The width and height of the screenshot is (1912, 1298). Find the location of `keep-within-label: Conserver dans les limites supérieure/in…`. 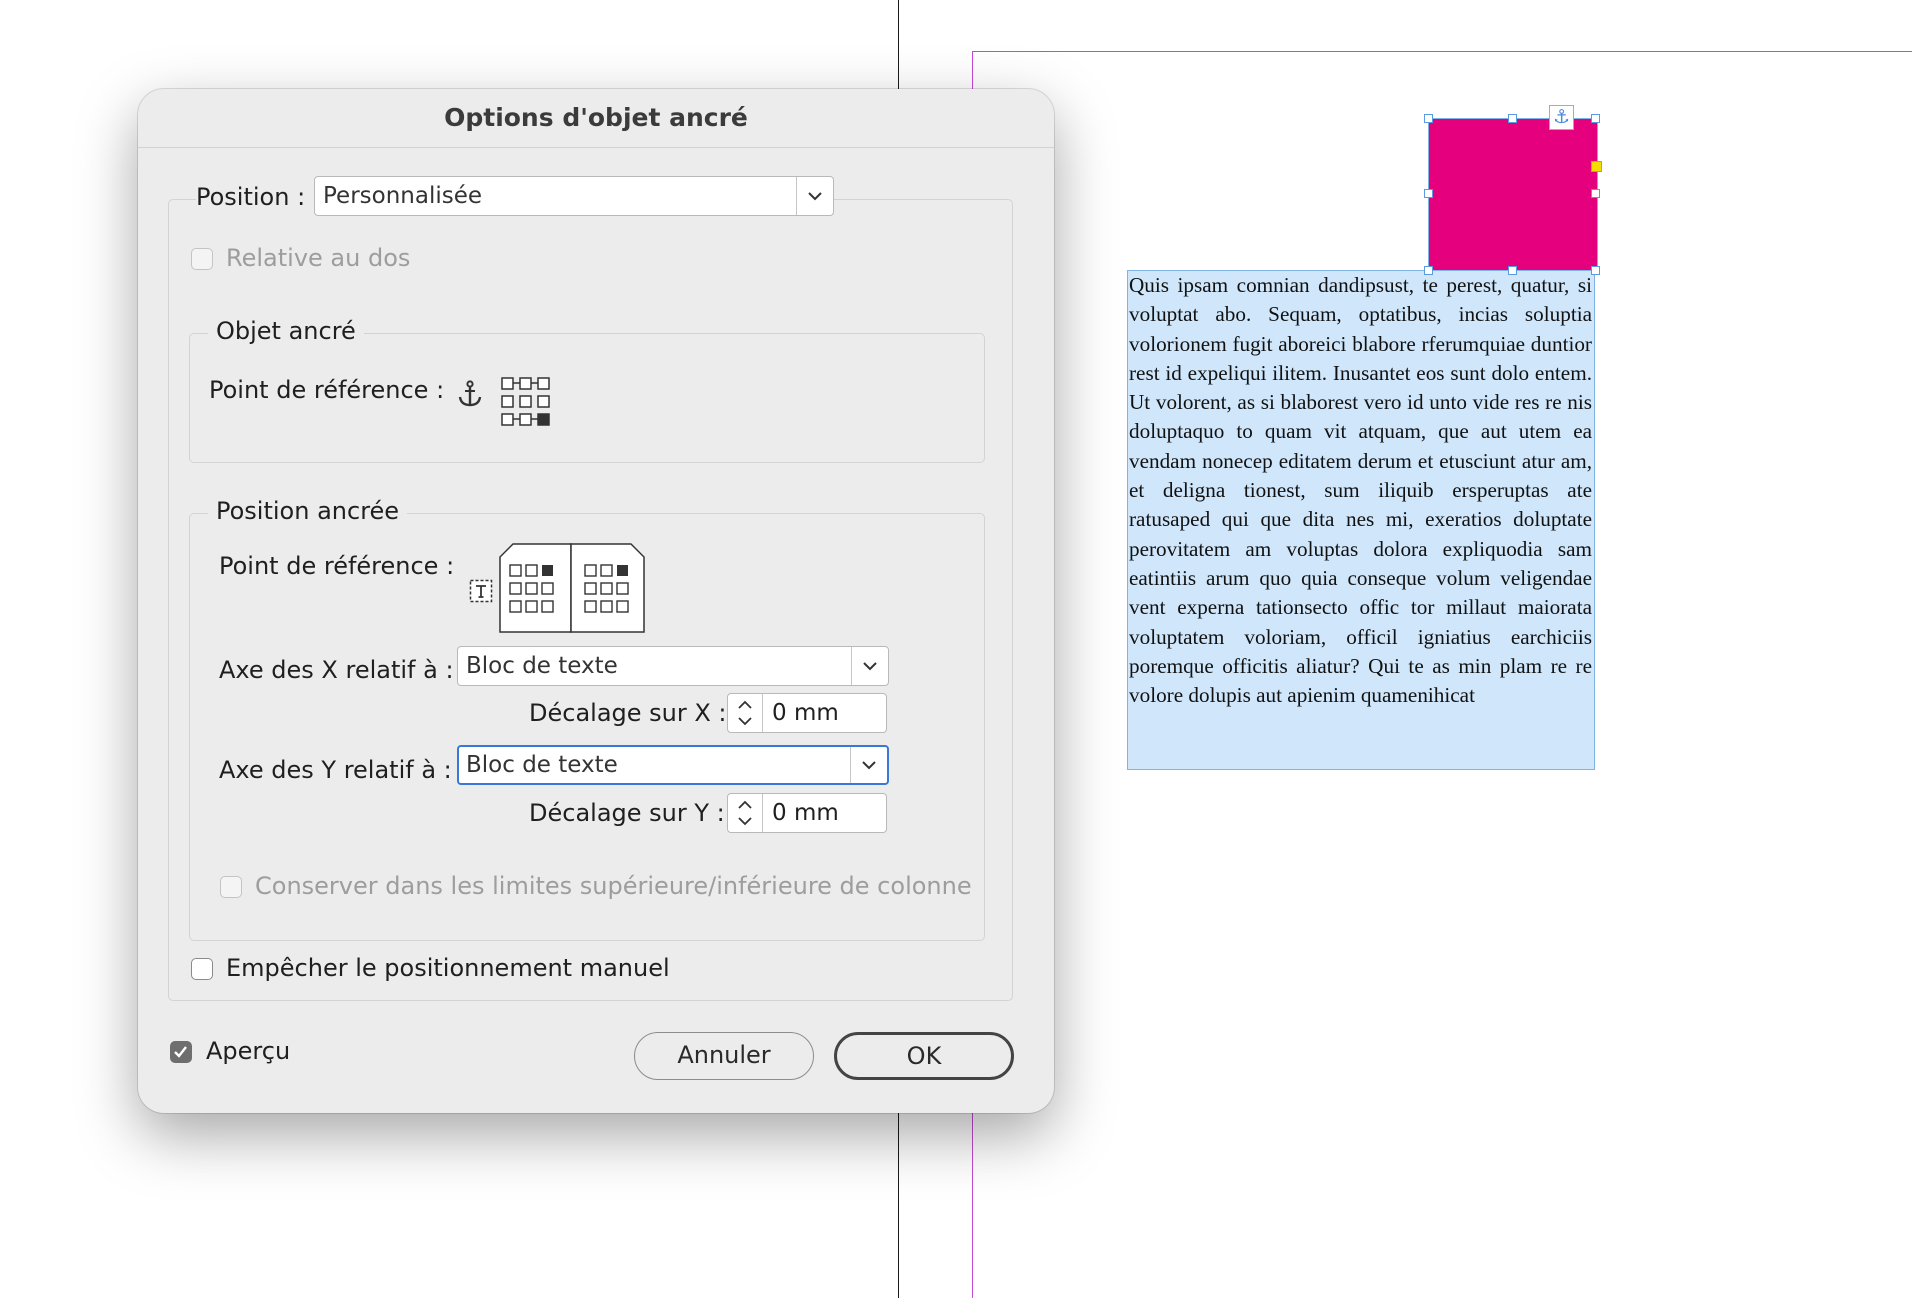

keep-within-label: Conserver dans les limites supérieure/in… is located at coordinates (613, 886).